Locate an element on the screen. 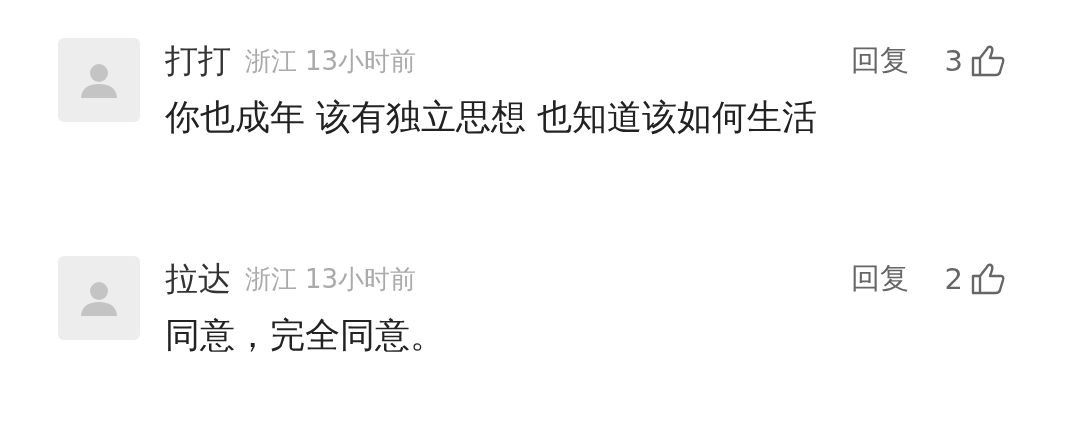 This screenshot has height=422, width=1080. comment-text: 同意，完全同意。 is located at coordinates (305, 335).